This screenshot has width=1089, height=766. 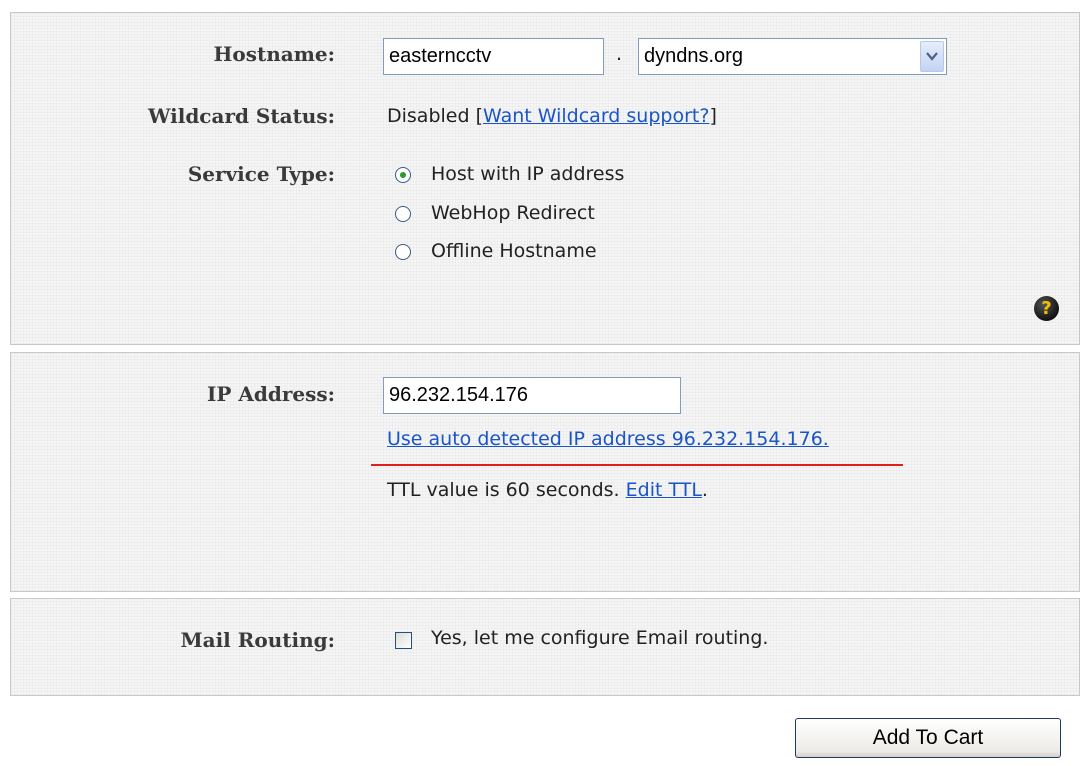 What do you see at coordinates (261, 174) in the screenshot?
I see `service-type-label: Service Type:` at bounding box center [261, 174].